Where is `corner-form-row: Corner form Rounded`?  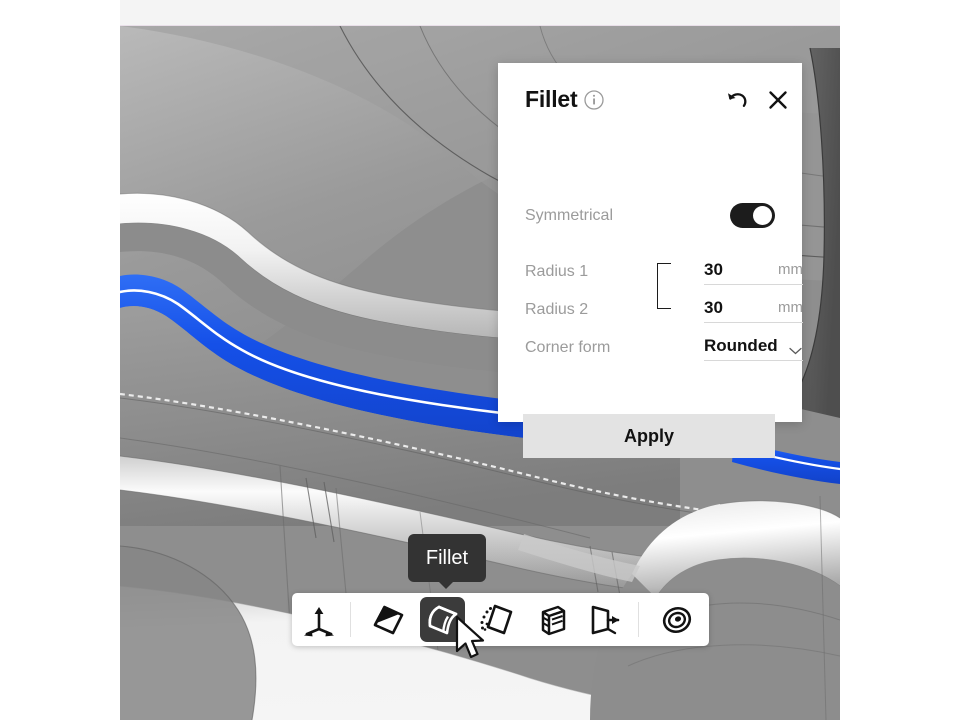 corner-form-row: Corner form Rounded is located at coordinates (664, 347).